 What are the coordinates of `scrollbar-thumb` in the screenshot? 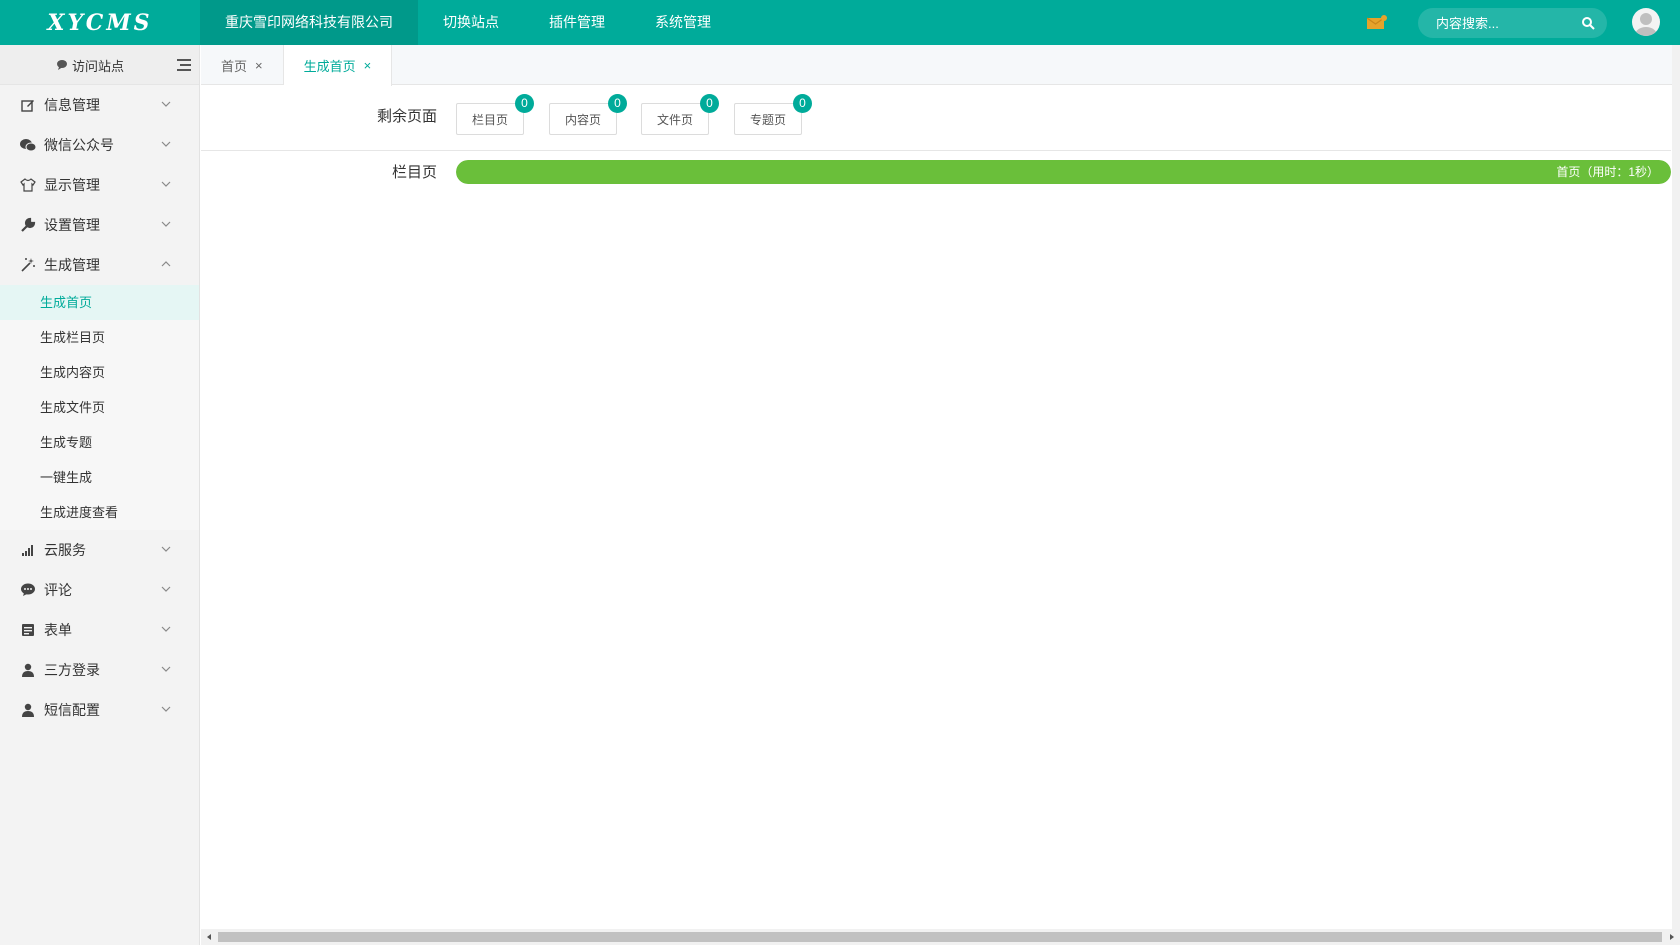 It's located at (940, 937).